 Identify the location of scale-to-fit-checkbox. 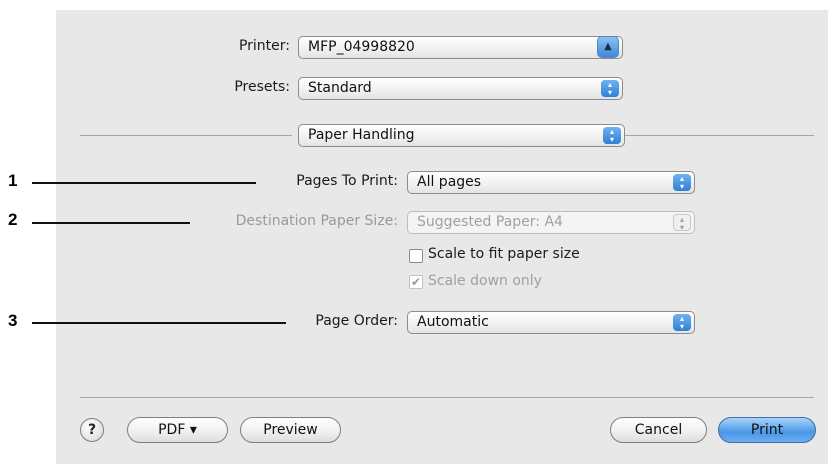
(416, 256).